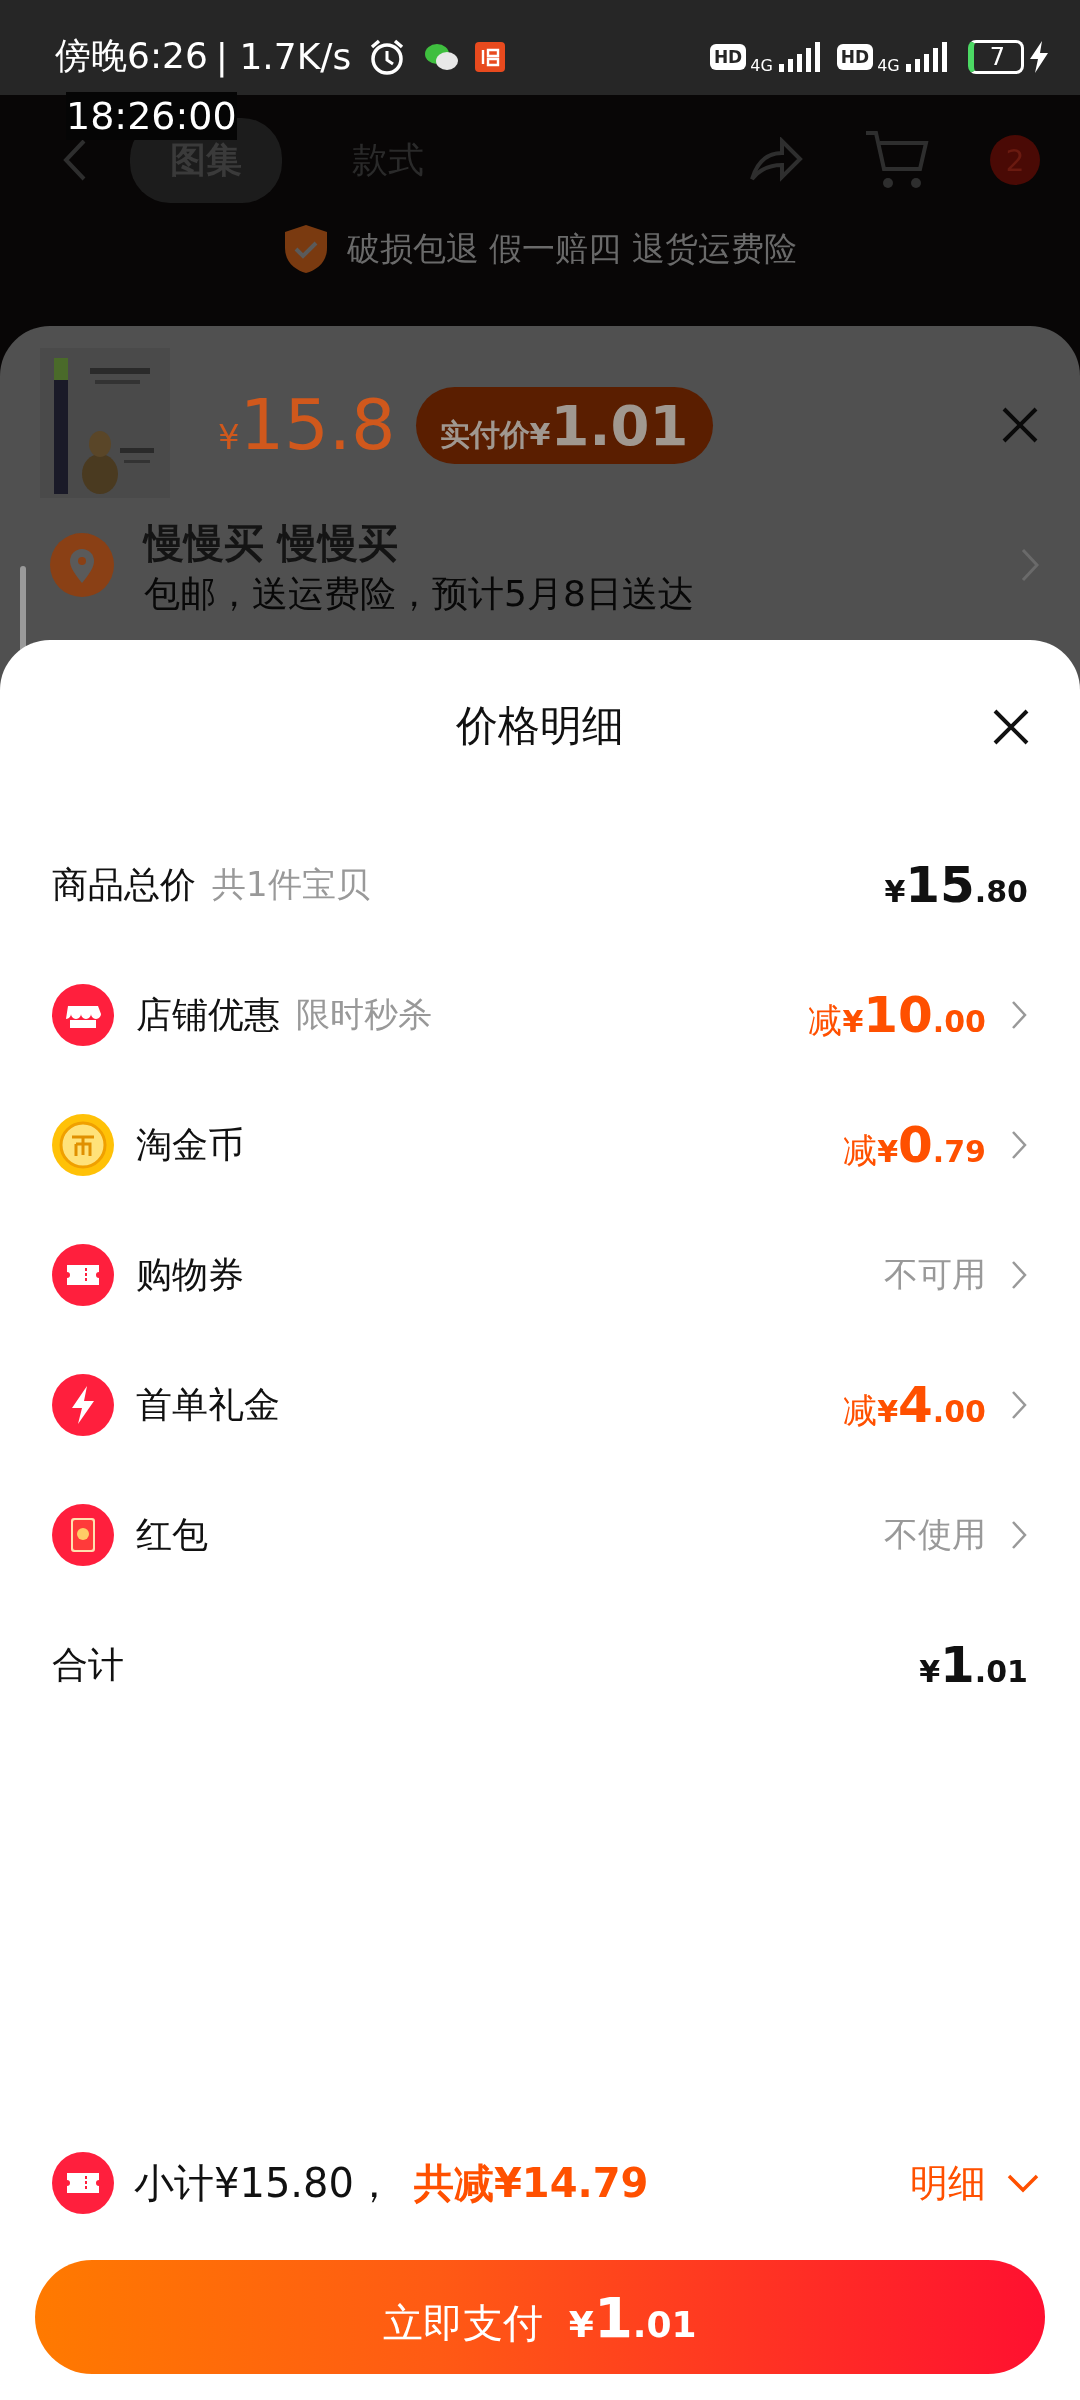  I want to click on row-amount: 减¥10.00, so click(897, 1015).